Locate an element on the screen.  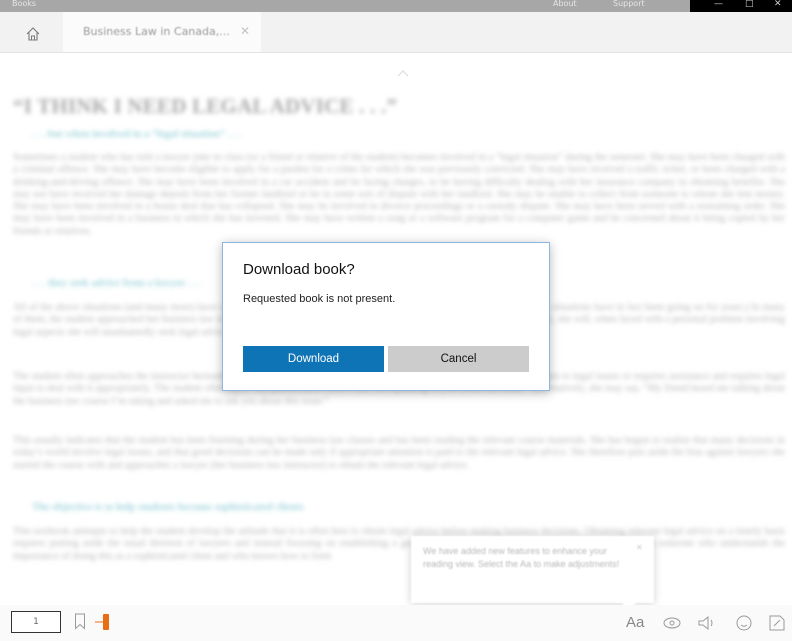
minimize-button: — is located at coordinates (718, 4).